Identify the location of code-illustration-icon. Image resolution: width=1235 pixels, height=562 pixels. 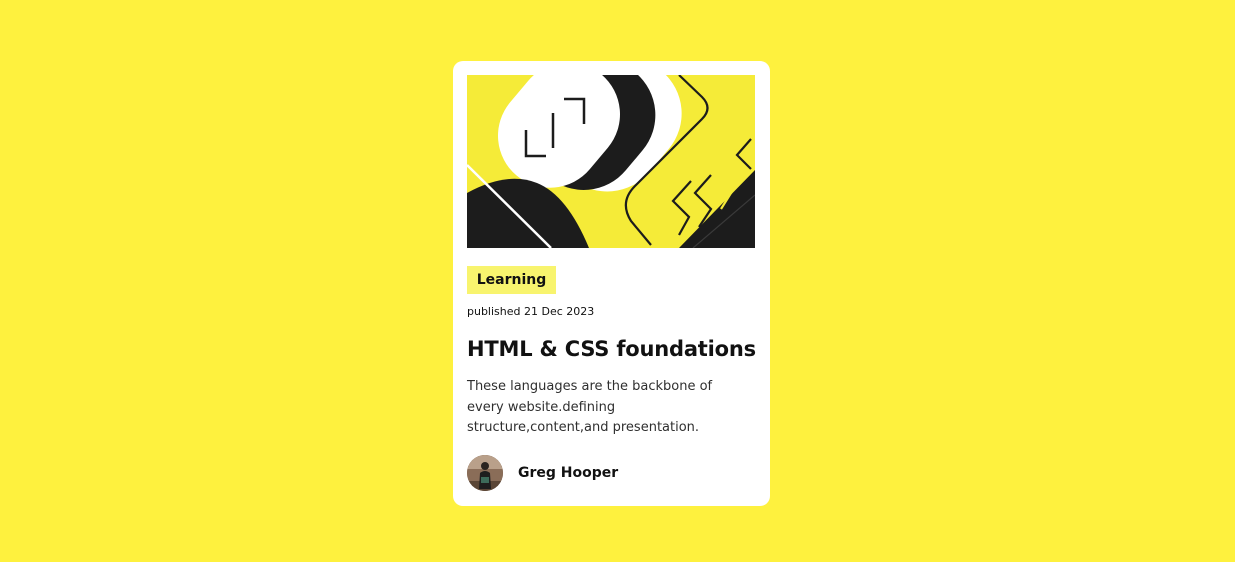
(611, 161).